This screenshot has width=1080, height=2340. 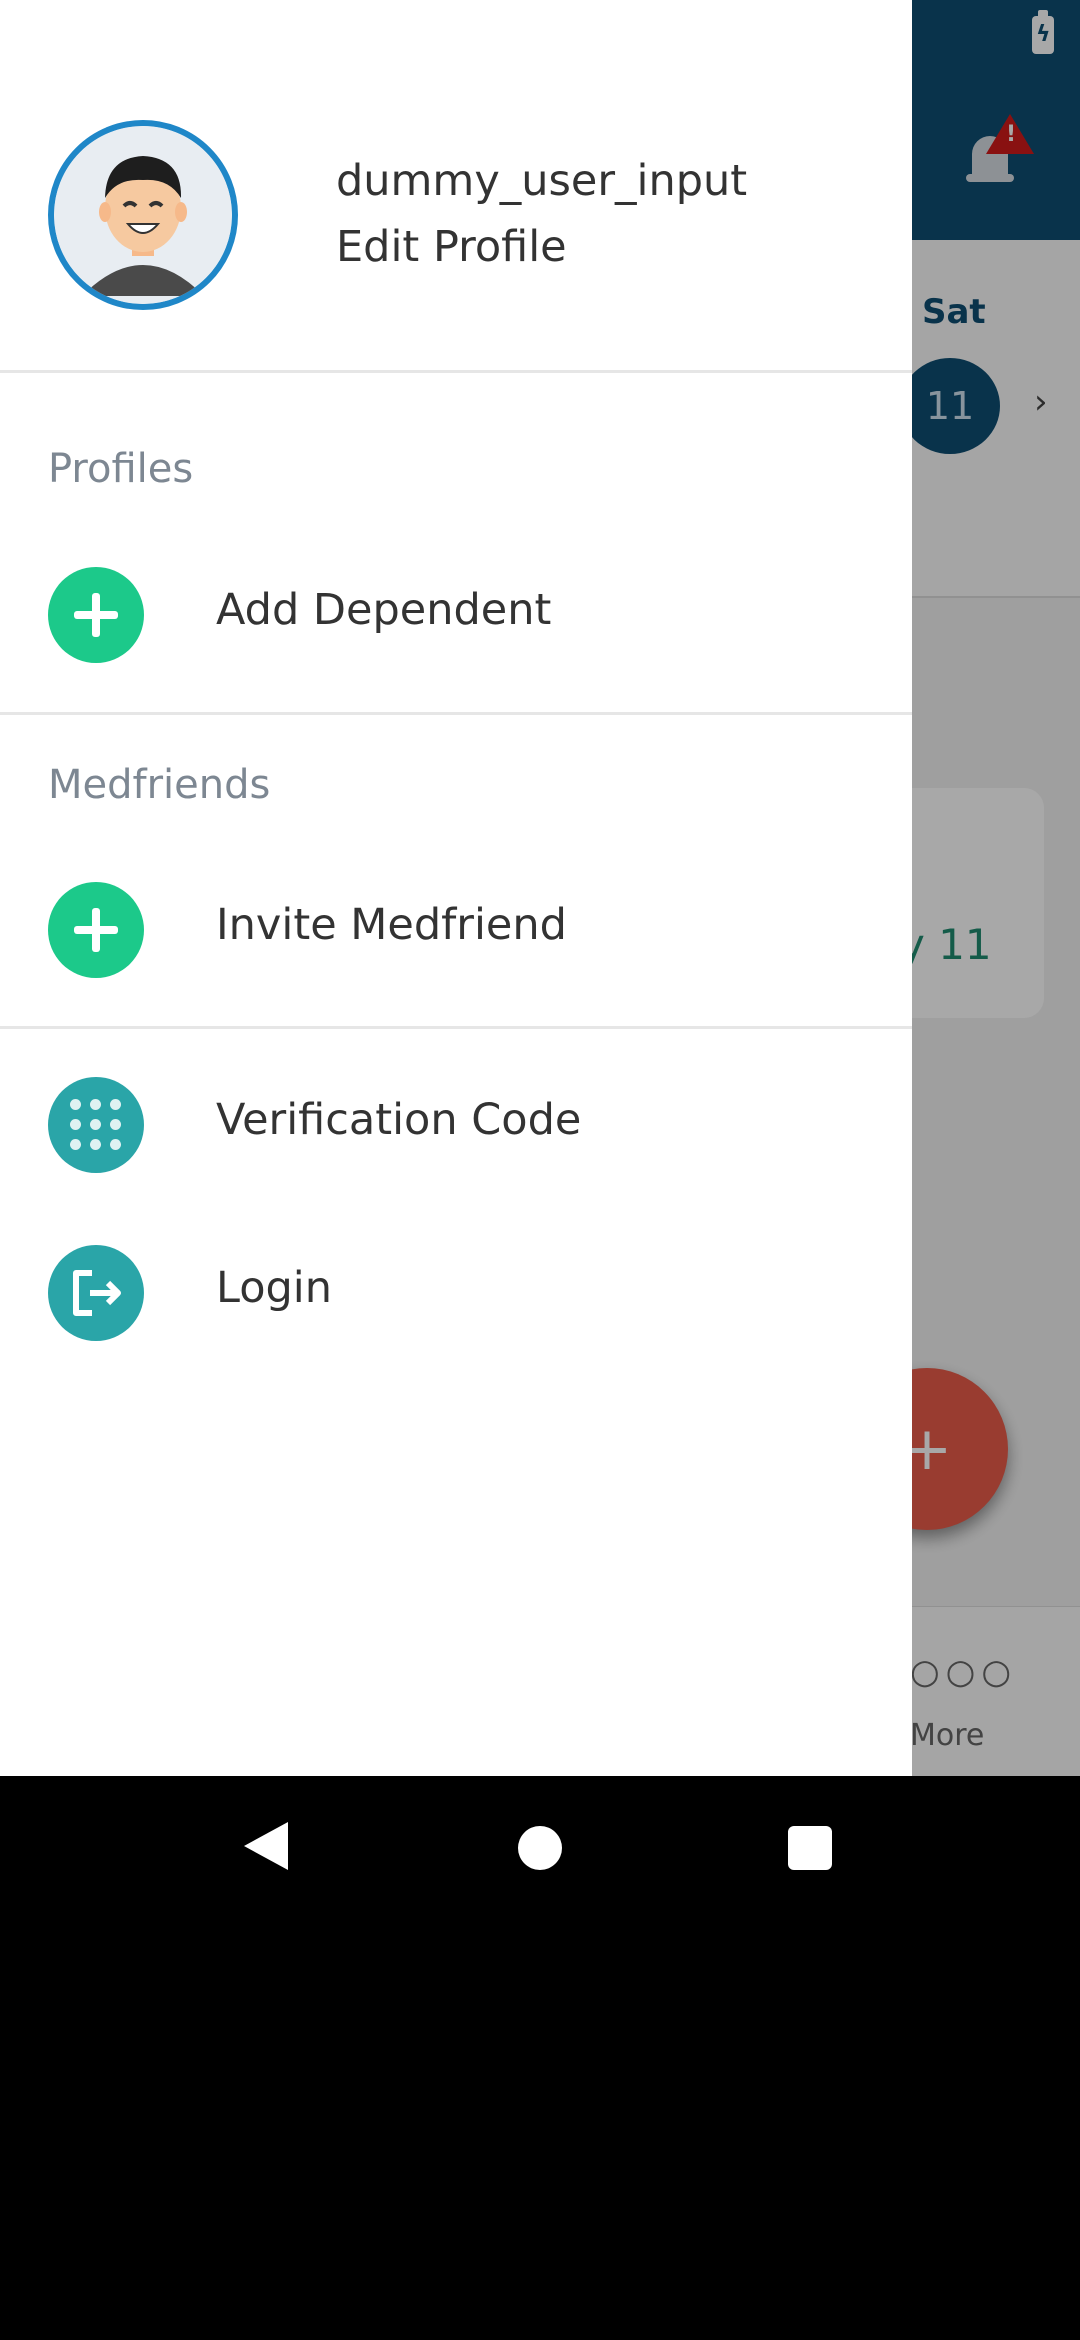 What do you see at coordinates (121, 469) in the screenshot?
I see `section-header-profiles: Profiles` at bounding box center [121, 469].